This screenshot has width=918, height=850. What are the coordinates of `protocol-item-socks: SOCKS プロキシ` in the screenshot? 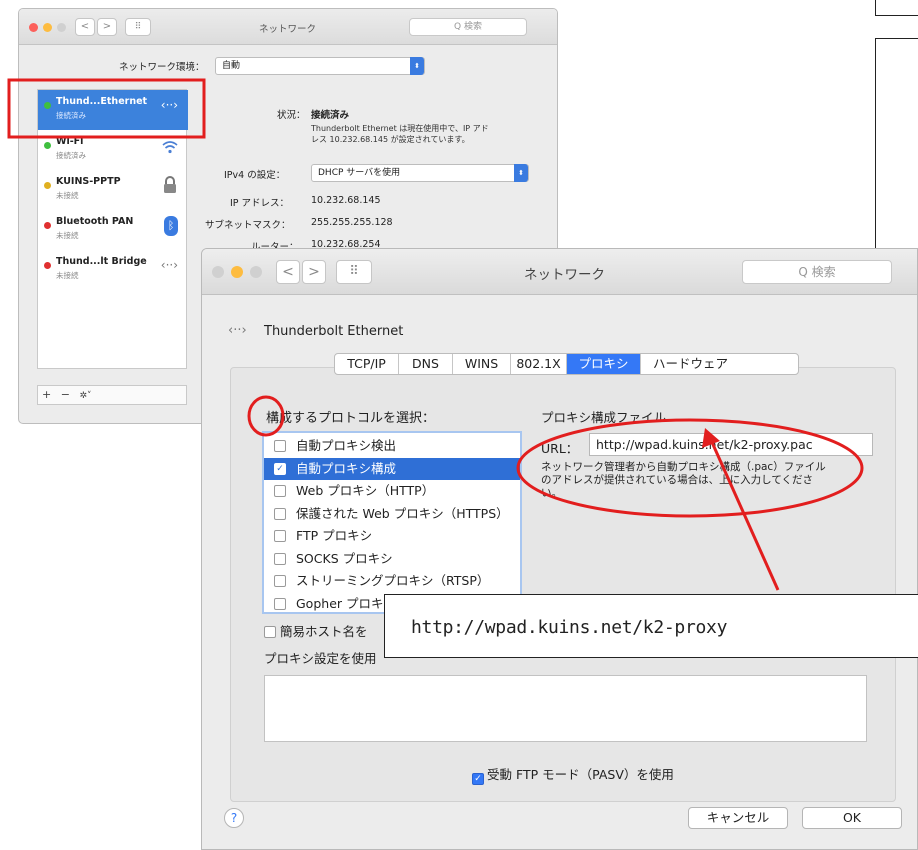 It's located at (392, 559).